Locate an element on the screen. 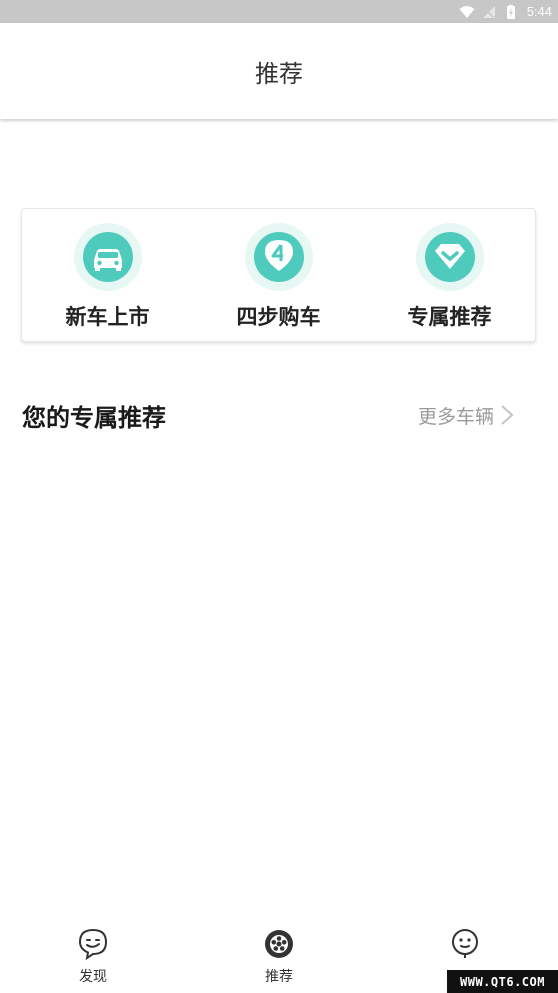  more-vehicles-link: 更多车辆 is located at coordinates (466, 415).